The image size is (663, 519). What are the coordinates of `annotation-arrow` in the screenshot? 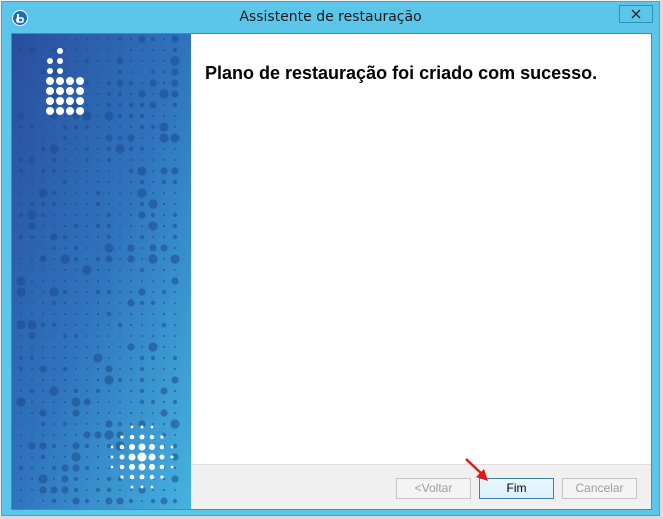 It's located at (476, 469).